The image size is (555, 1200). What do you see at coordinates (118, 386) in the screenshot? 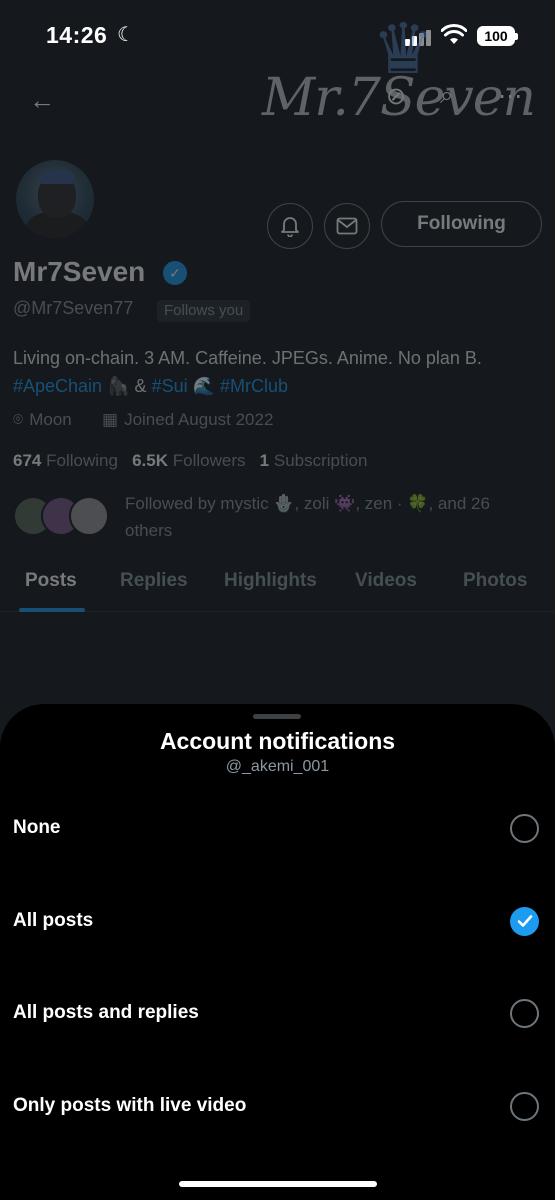
I see `gorilla-emoji: 🦍` at bounding box center [118, 386].